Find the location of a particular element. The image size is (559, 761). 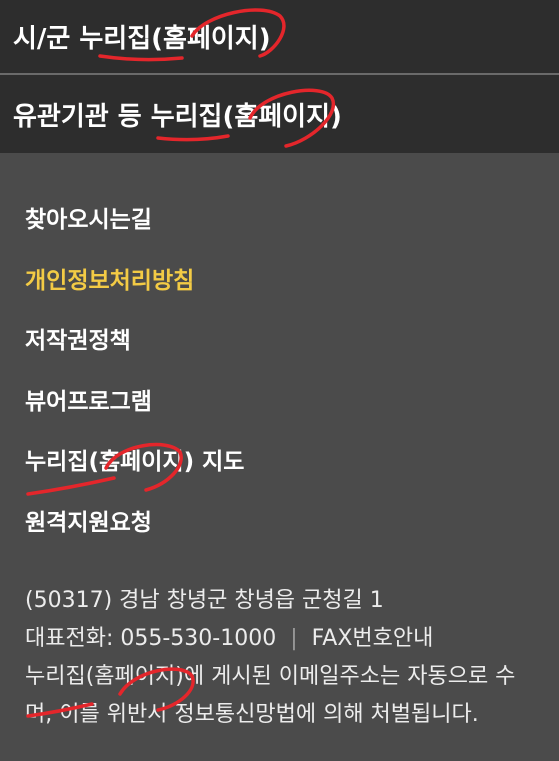

city-county-sites-label: 시/군 누리집(홈페이지) is located at coordinates (142, 39).